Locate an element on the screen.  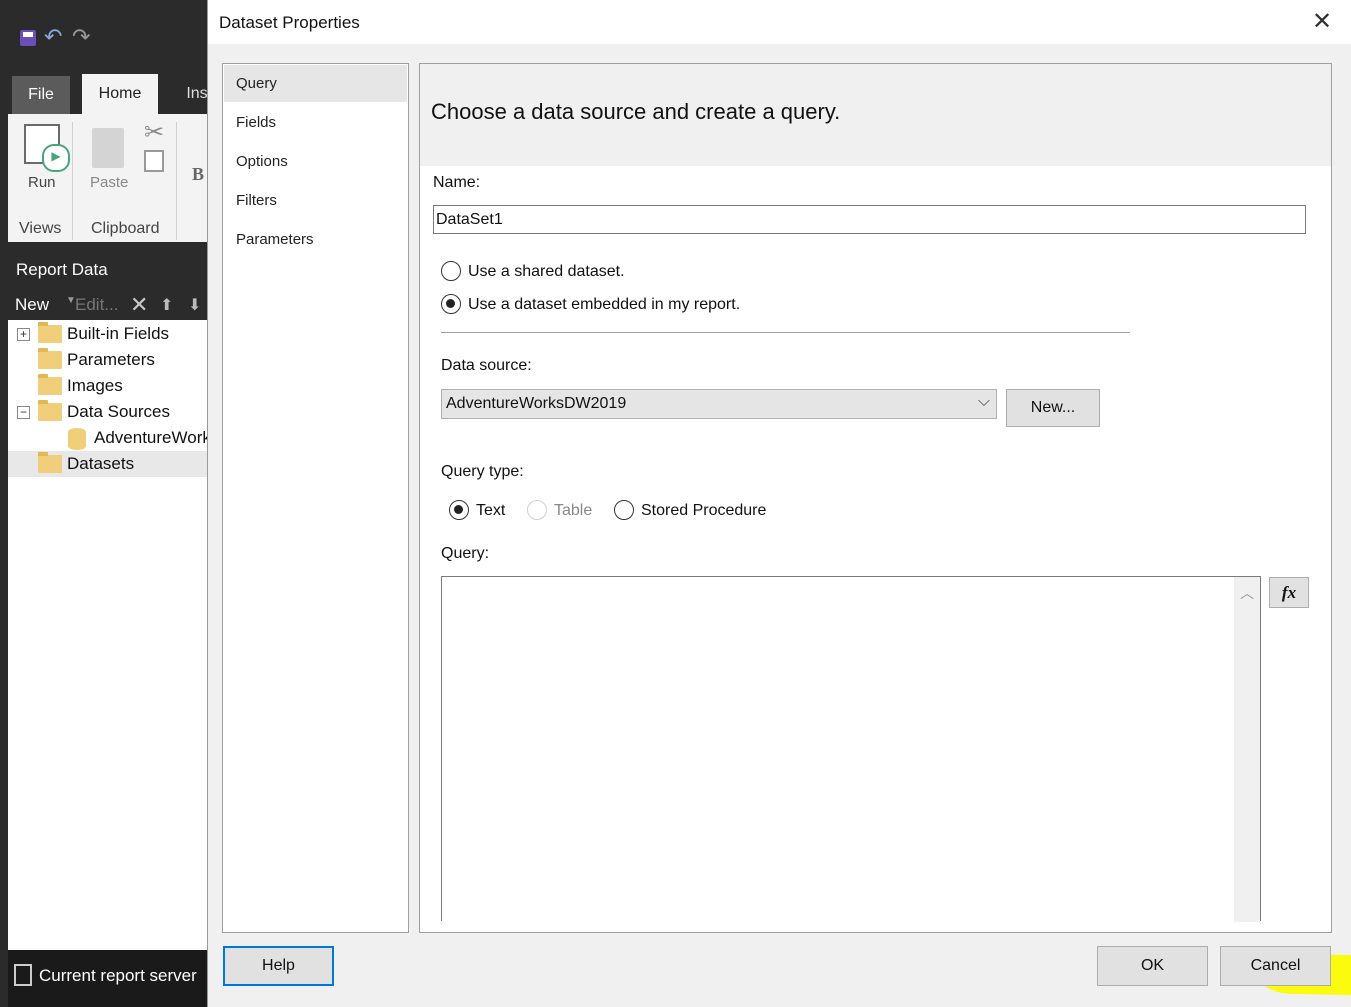
query-type-label: Query type: is located at coordinates (482, 471).